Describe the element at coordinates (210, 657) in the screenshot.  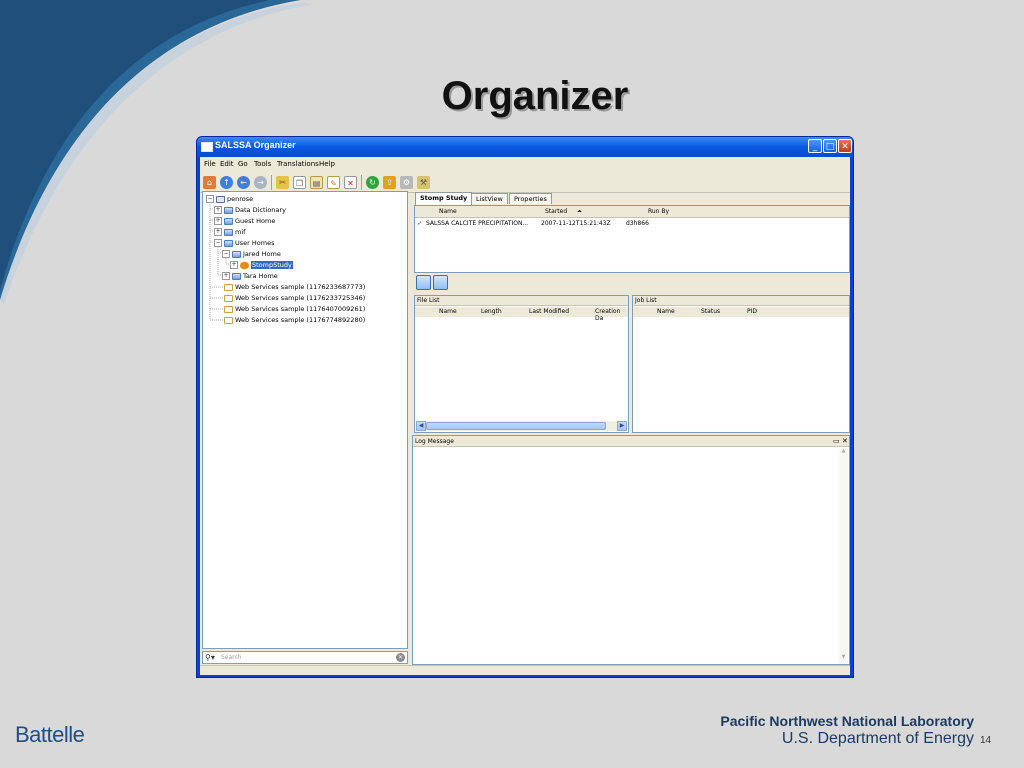
I see `search-icon: ⚲▾` at that location.